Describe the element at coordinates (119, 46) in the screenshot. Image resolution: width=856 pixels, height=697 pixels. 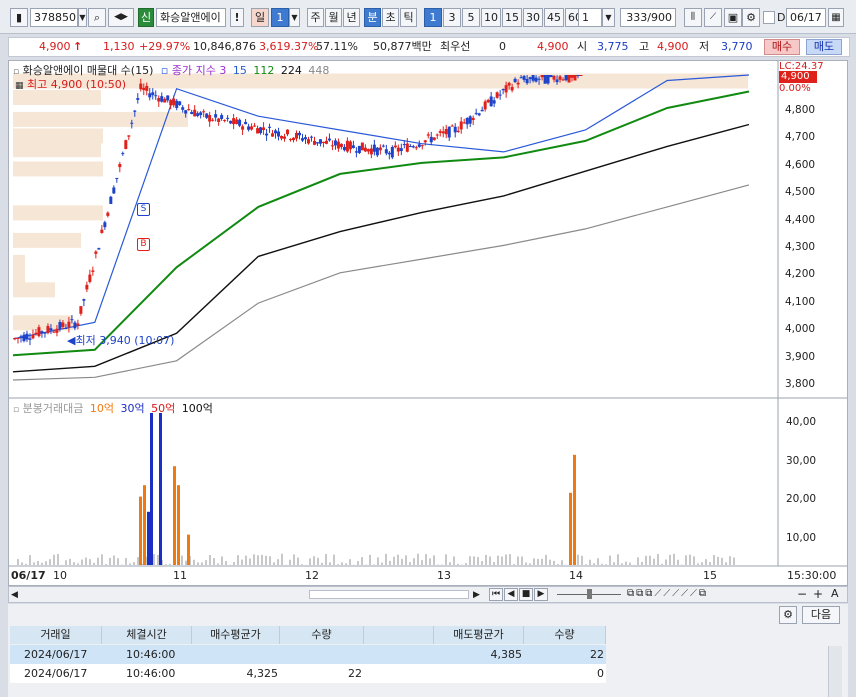
I see `price-change: 1,130` at that location.